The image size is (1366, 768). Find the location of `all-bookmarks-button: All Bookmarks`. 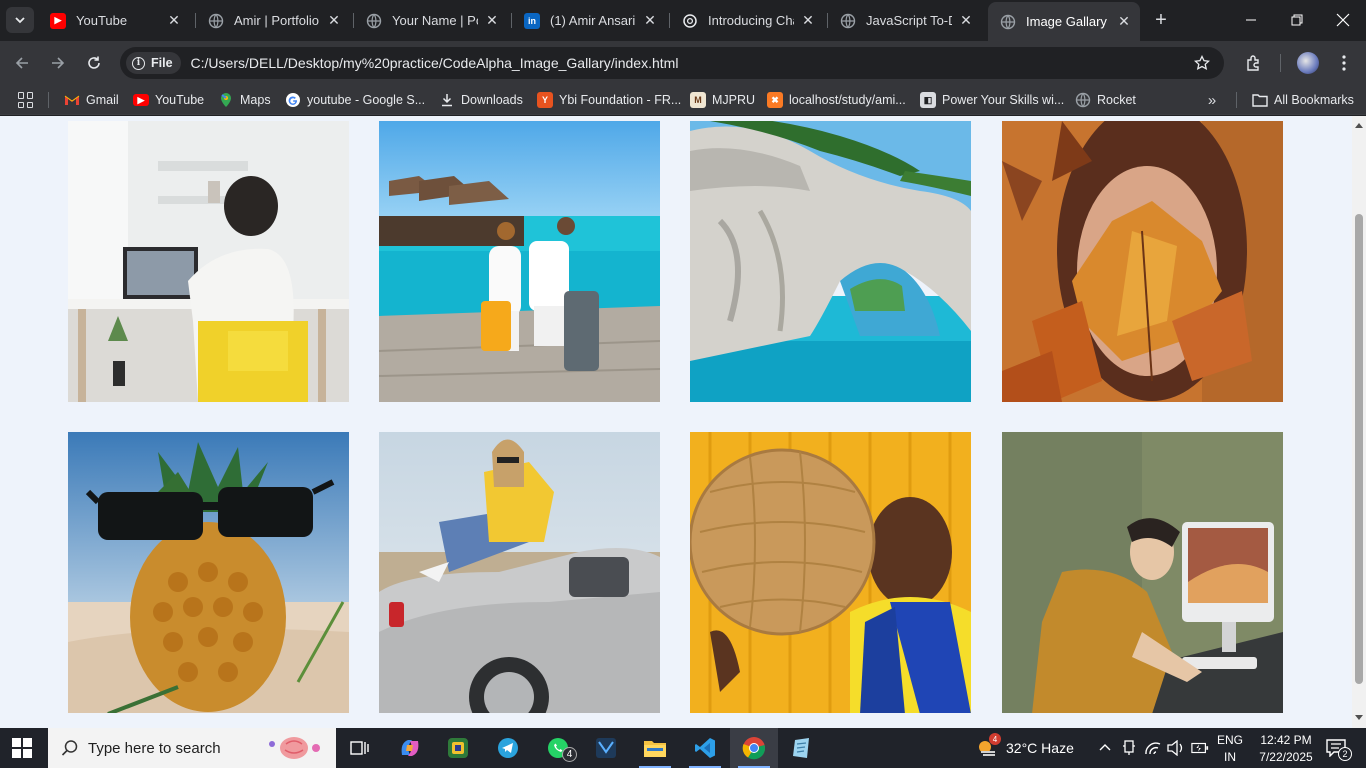

all-bookmarks-button: All Bookmarks is located at coordinates (1303, 100).